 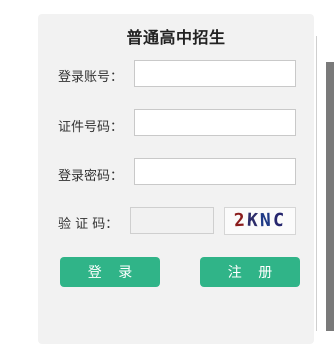 I want to click on captcha-image: 2KNC, so click(x=260, y=221).